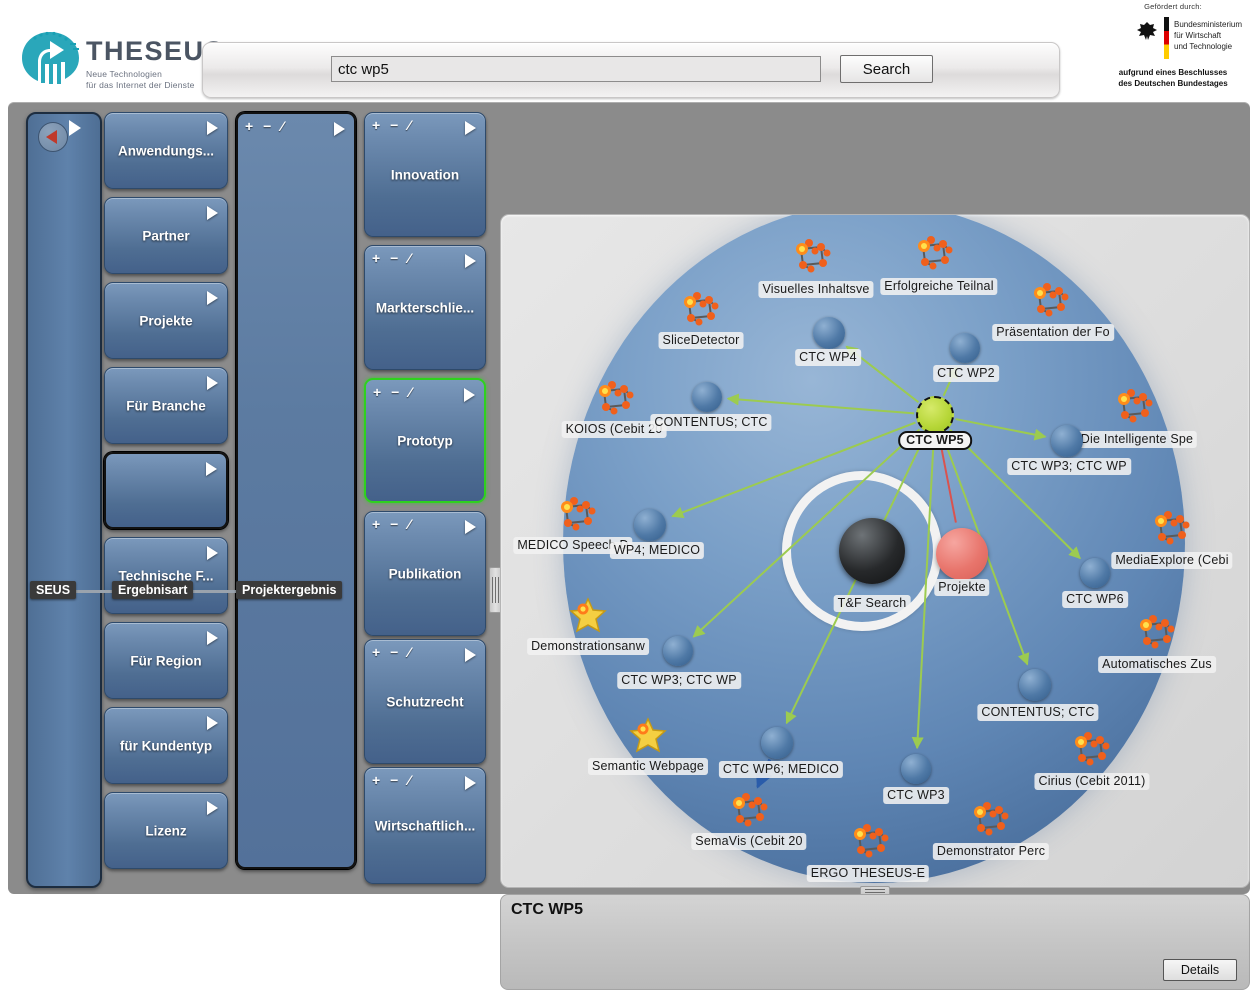  What do you see at coordinates (657, 550) in the screenshot?
I see `graph-node-label: WP4; MEDICO` at bounding box center [657, 550].